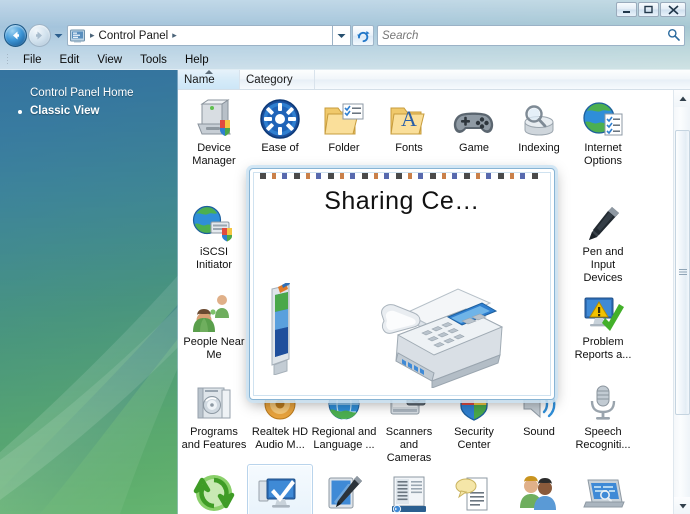 Image resolution: width=690 pixels, height=514 pixels. What do you see at coordinates (344, 148) in the screenshot?
I see `icon-label: Folder` at bounding box center [344, 148].